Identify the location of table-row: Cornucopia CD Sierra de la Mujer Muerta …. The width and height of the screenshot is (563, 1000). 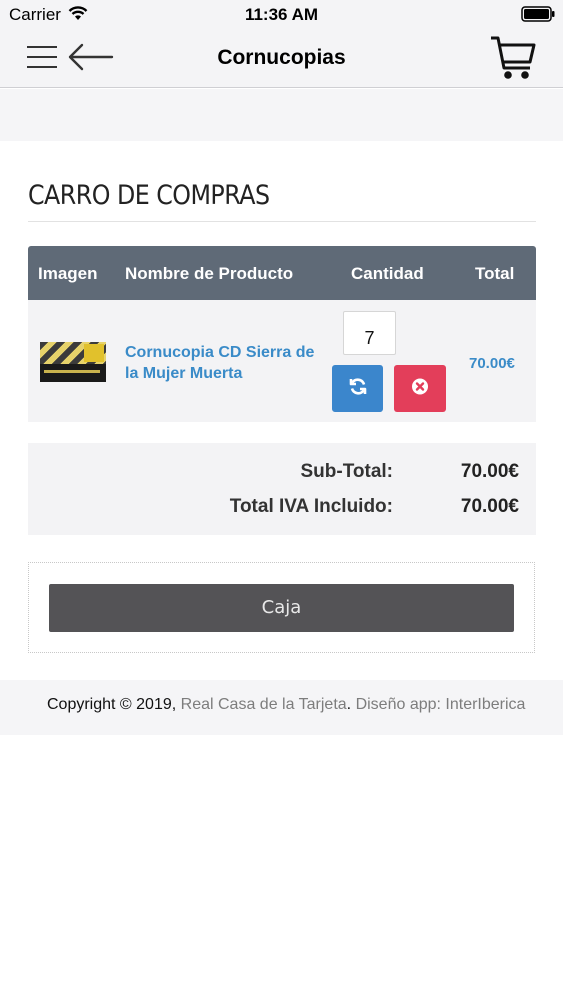
(282, 361).